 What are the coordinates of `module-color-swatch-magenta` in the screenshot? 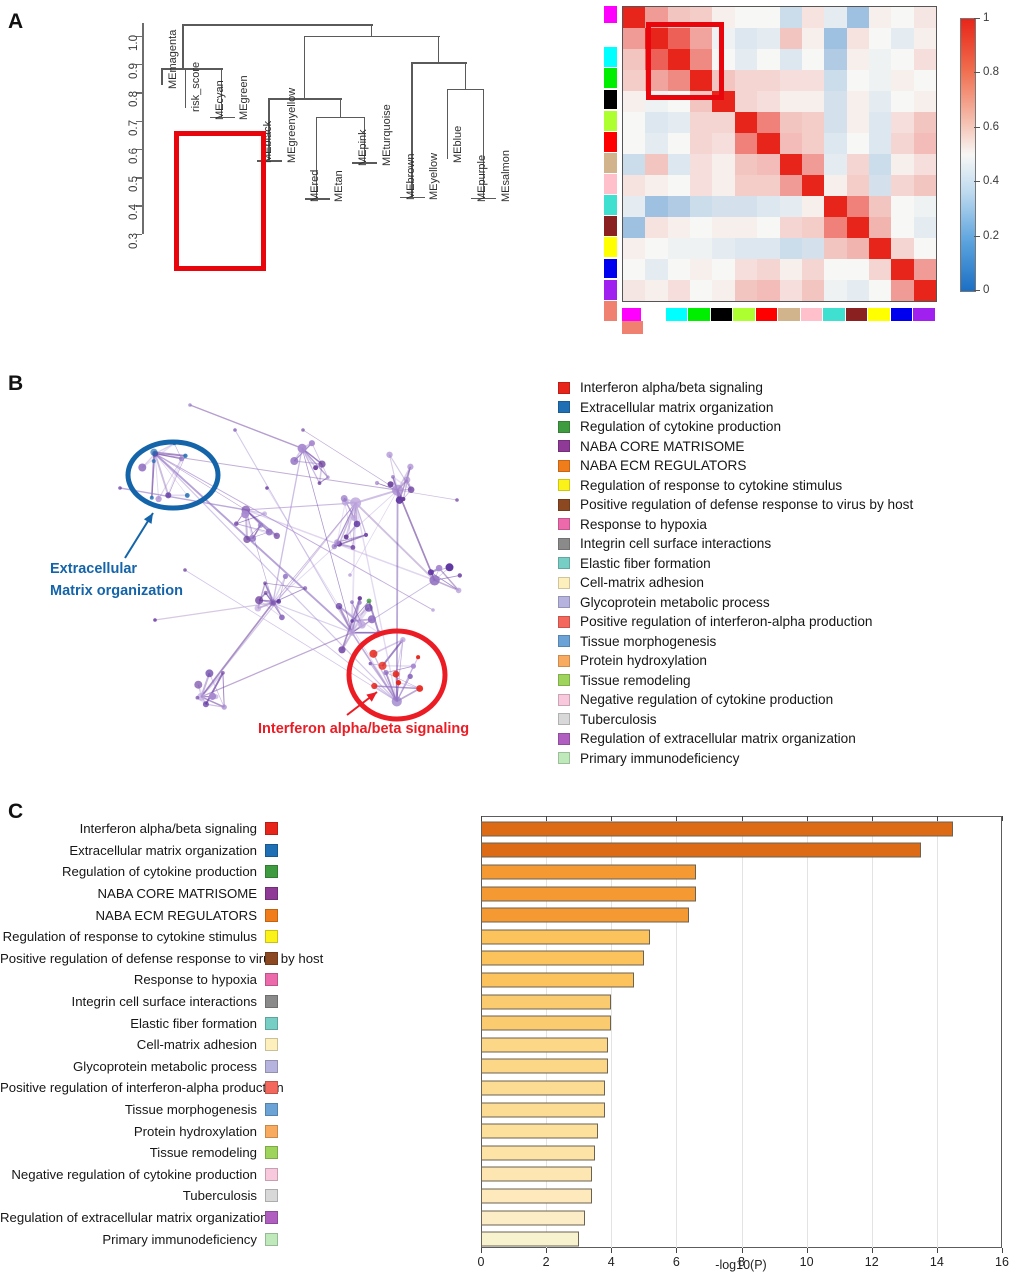 It's located at (631, 314).